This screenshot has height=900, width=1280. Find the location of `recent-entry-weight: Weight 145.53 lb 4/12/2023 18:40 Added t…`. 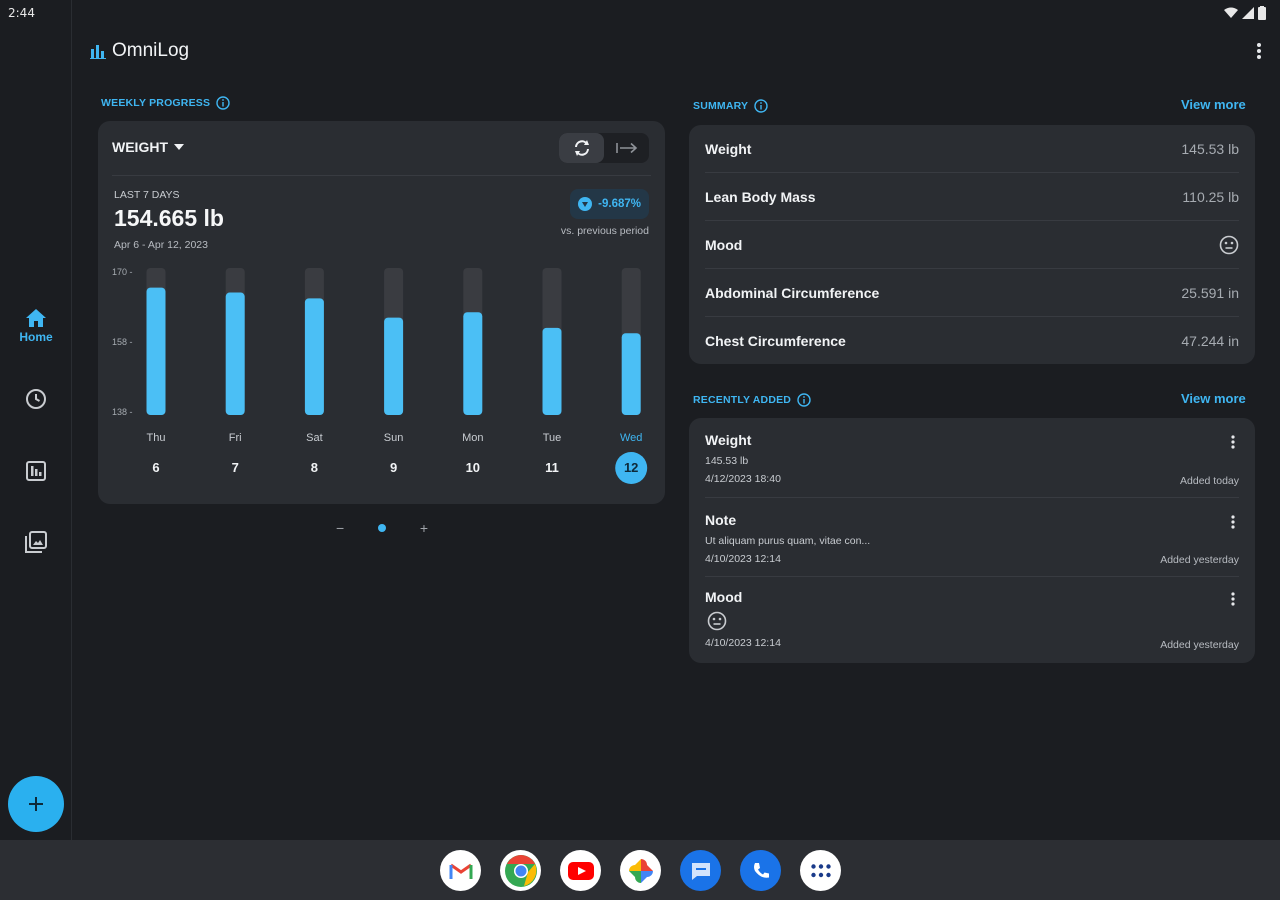

recent-entry-weight: Weight 145.53 lb 4/12/2023 18:40 Added t… is located at coordinates (972, 457).